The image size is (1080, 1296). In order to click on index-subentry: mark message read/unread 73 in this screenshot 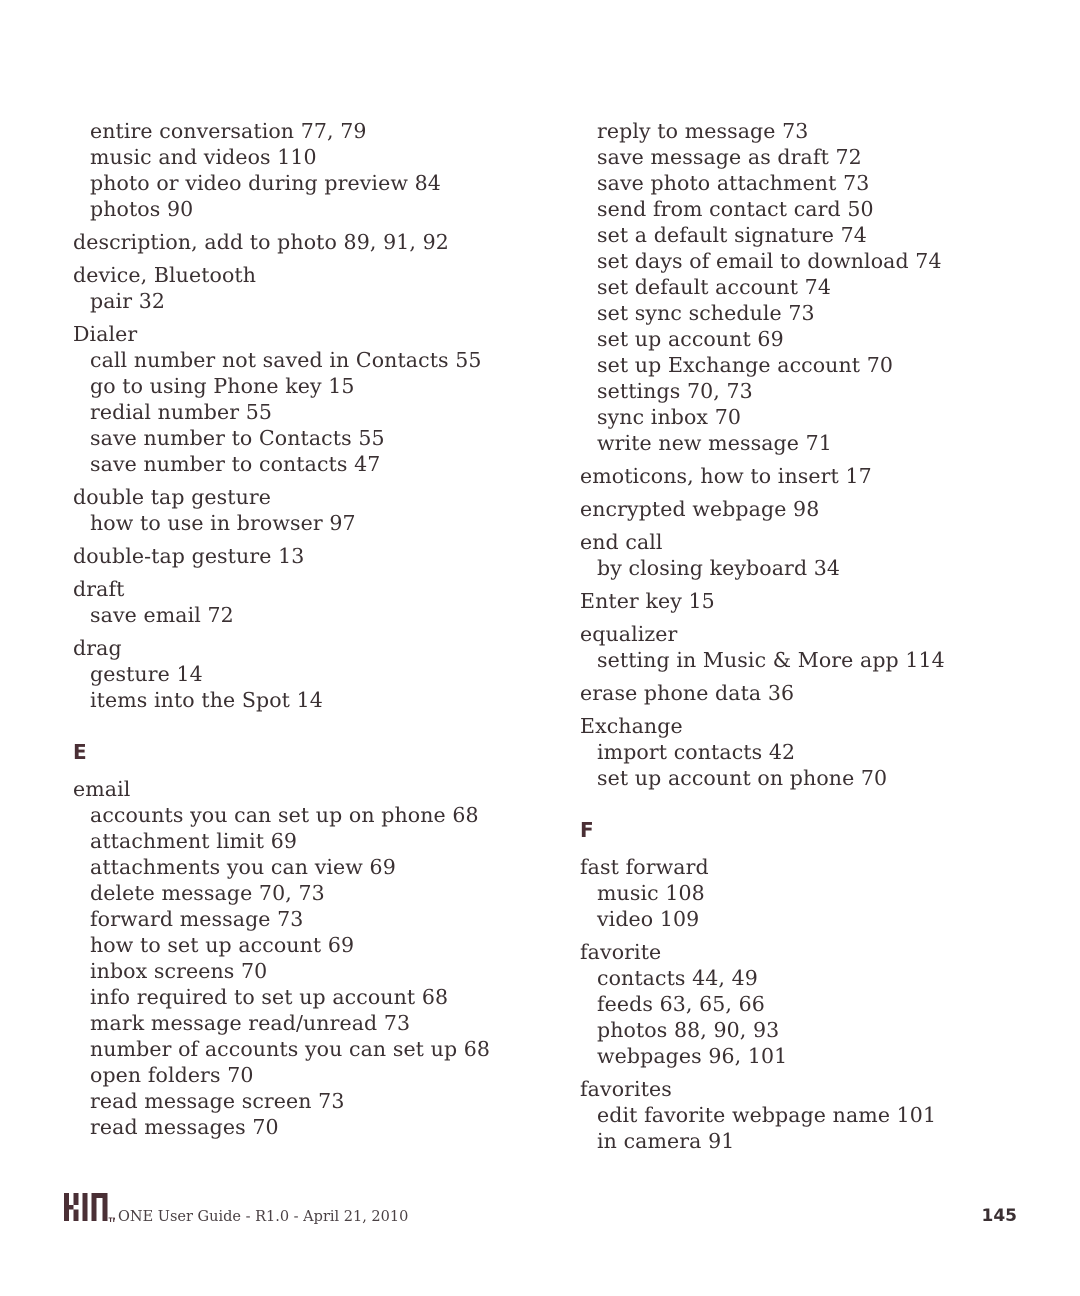, I will do `click(250, 1023)`.